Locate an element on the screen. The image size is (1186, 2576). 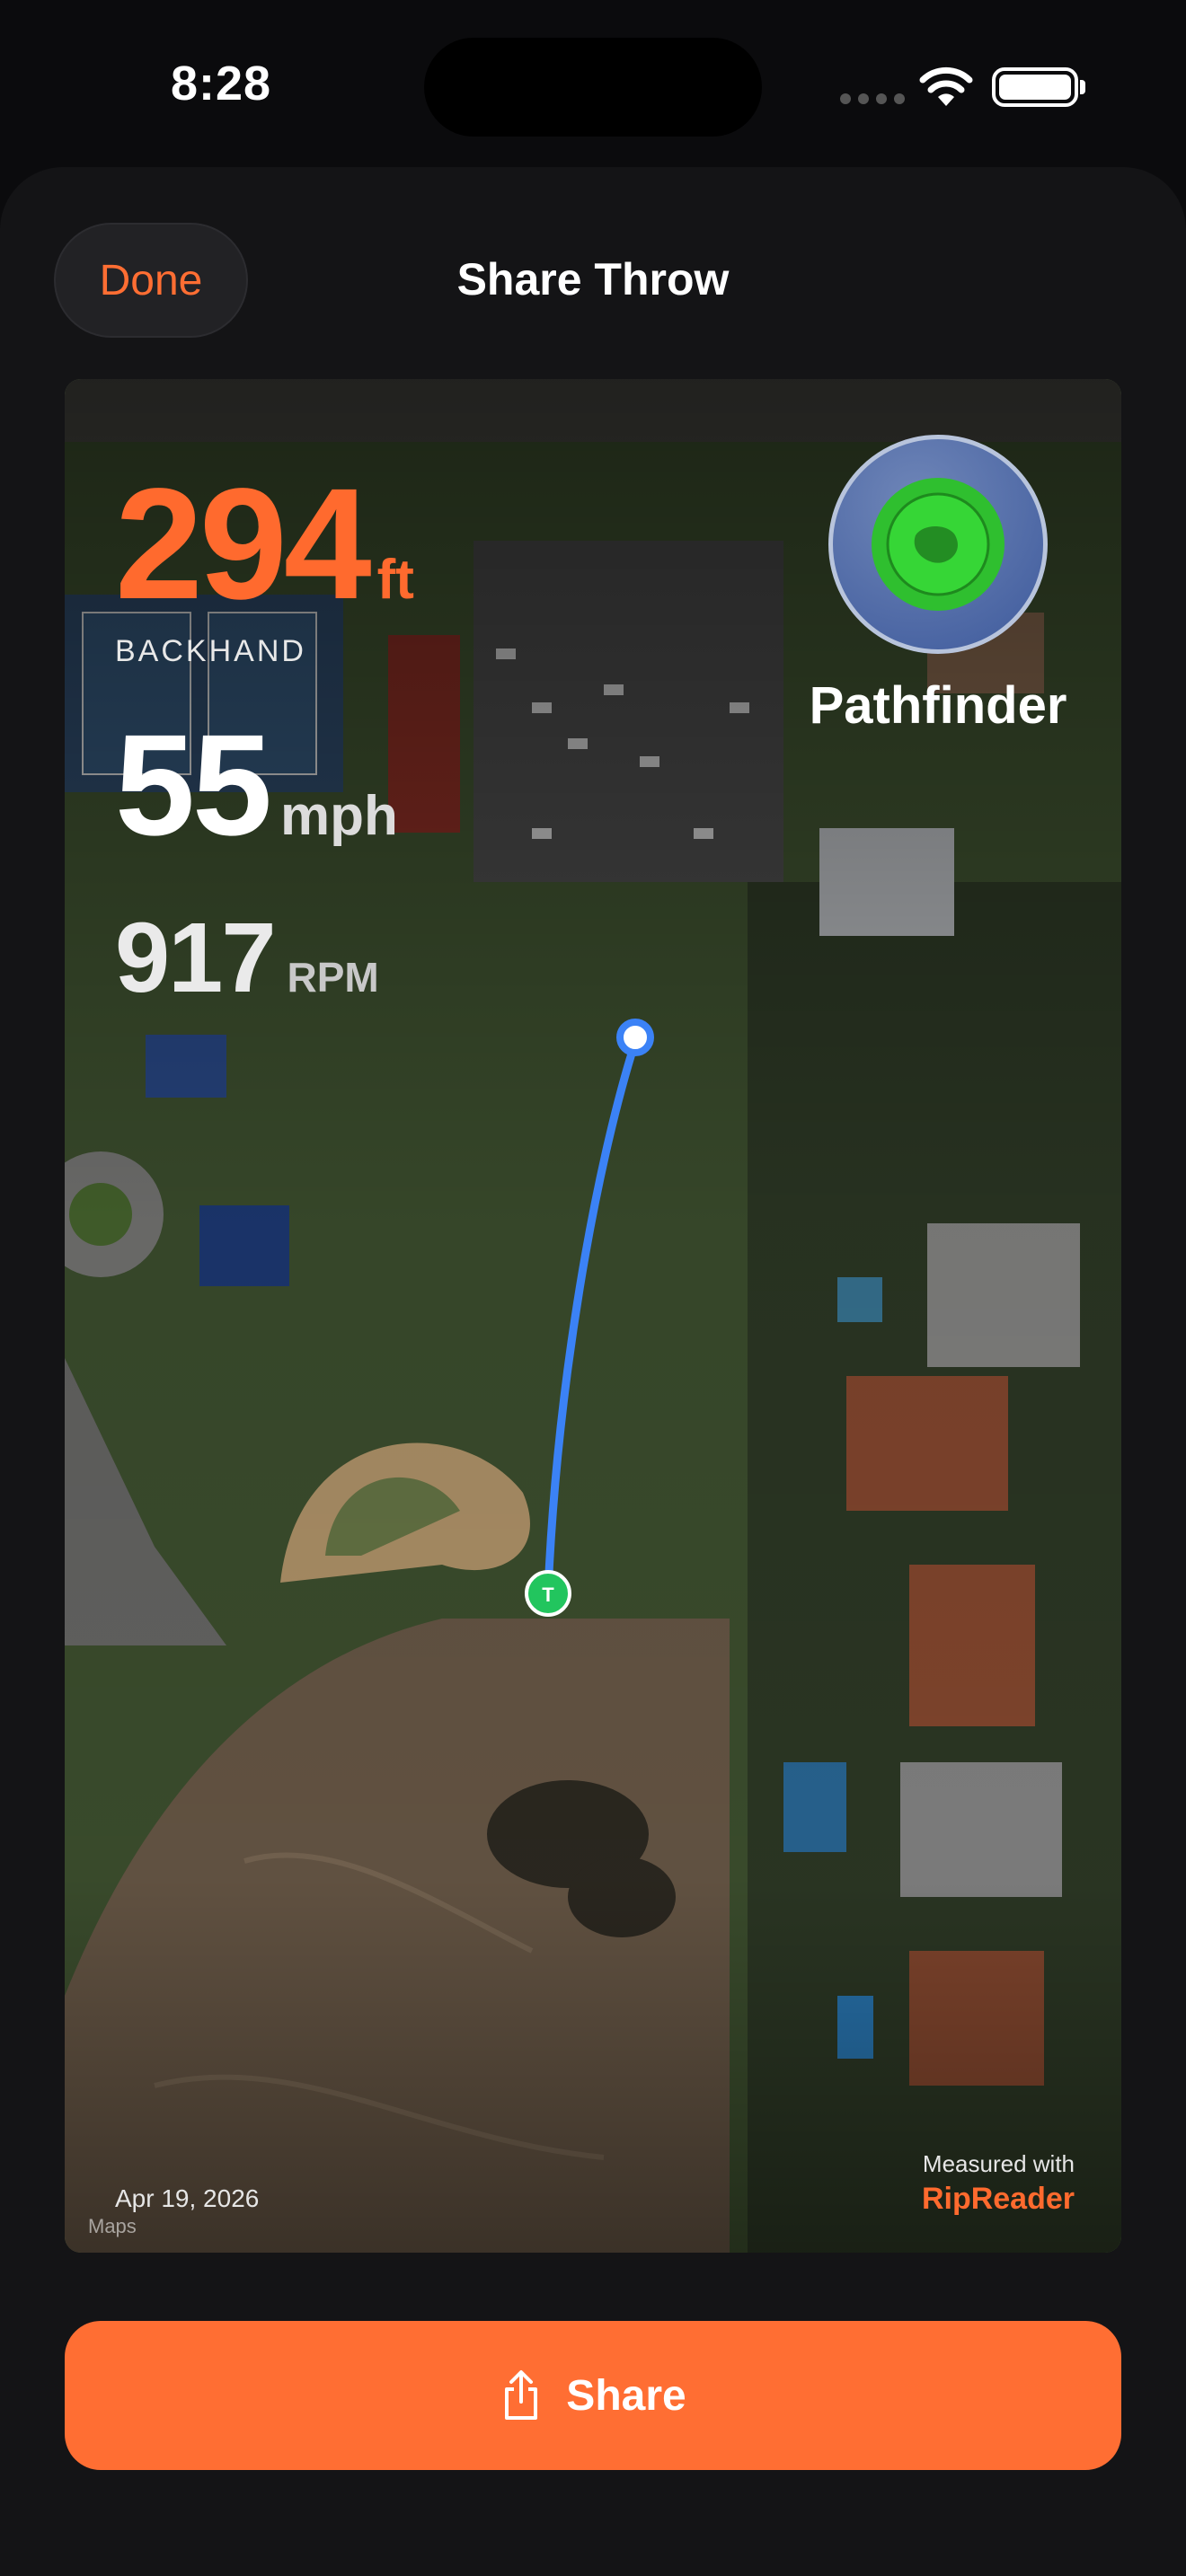
spin-readout: 917 RPM is located at coordinates (247, 959).